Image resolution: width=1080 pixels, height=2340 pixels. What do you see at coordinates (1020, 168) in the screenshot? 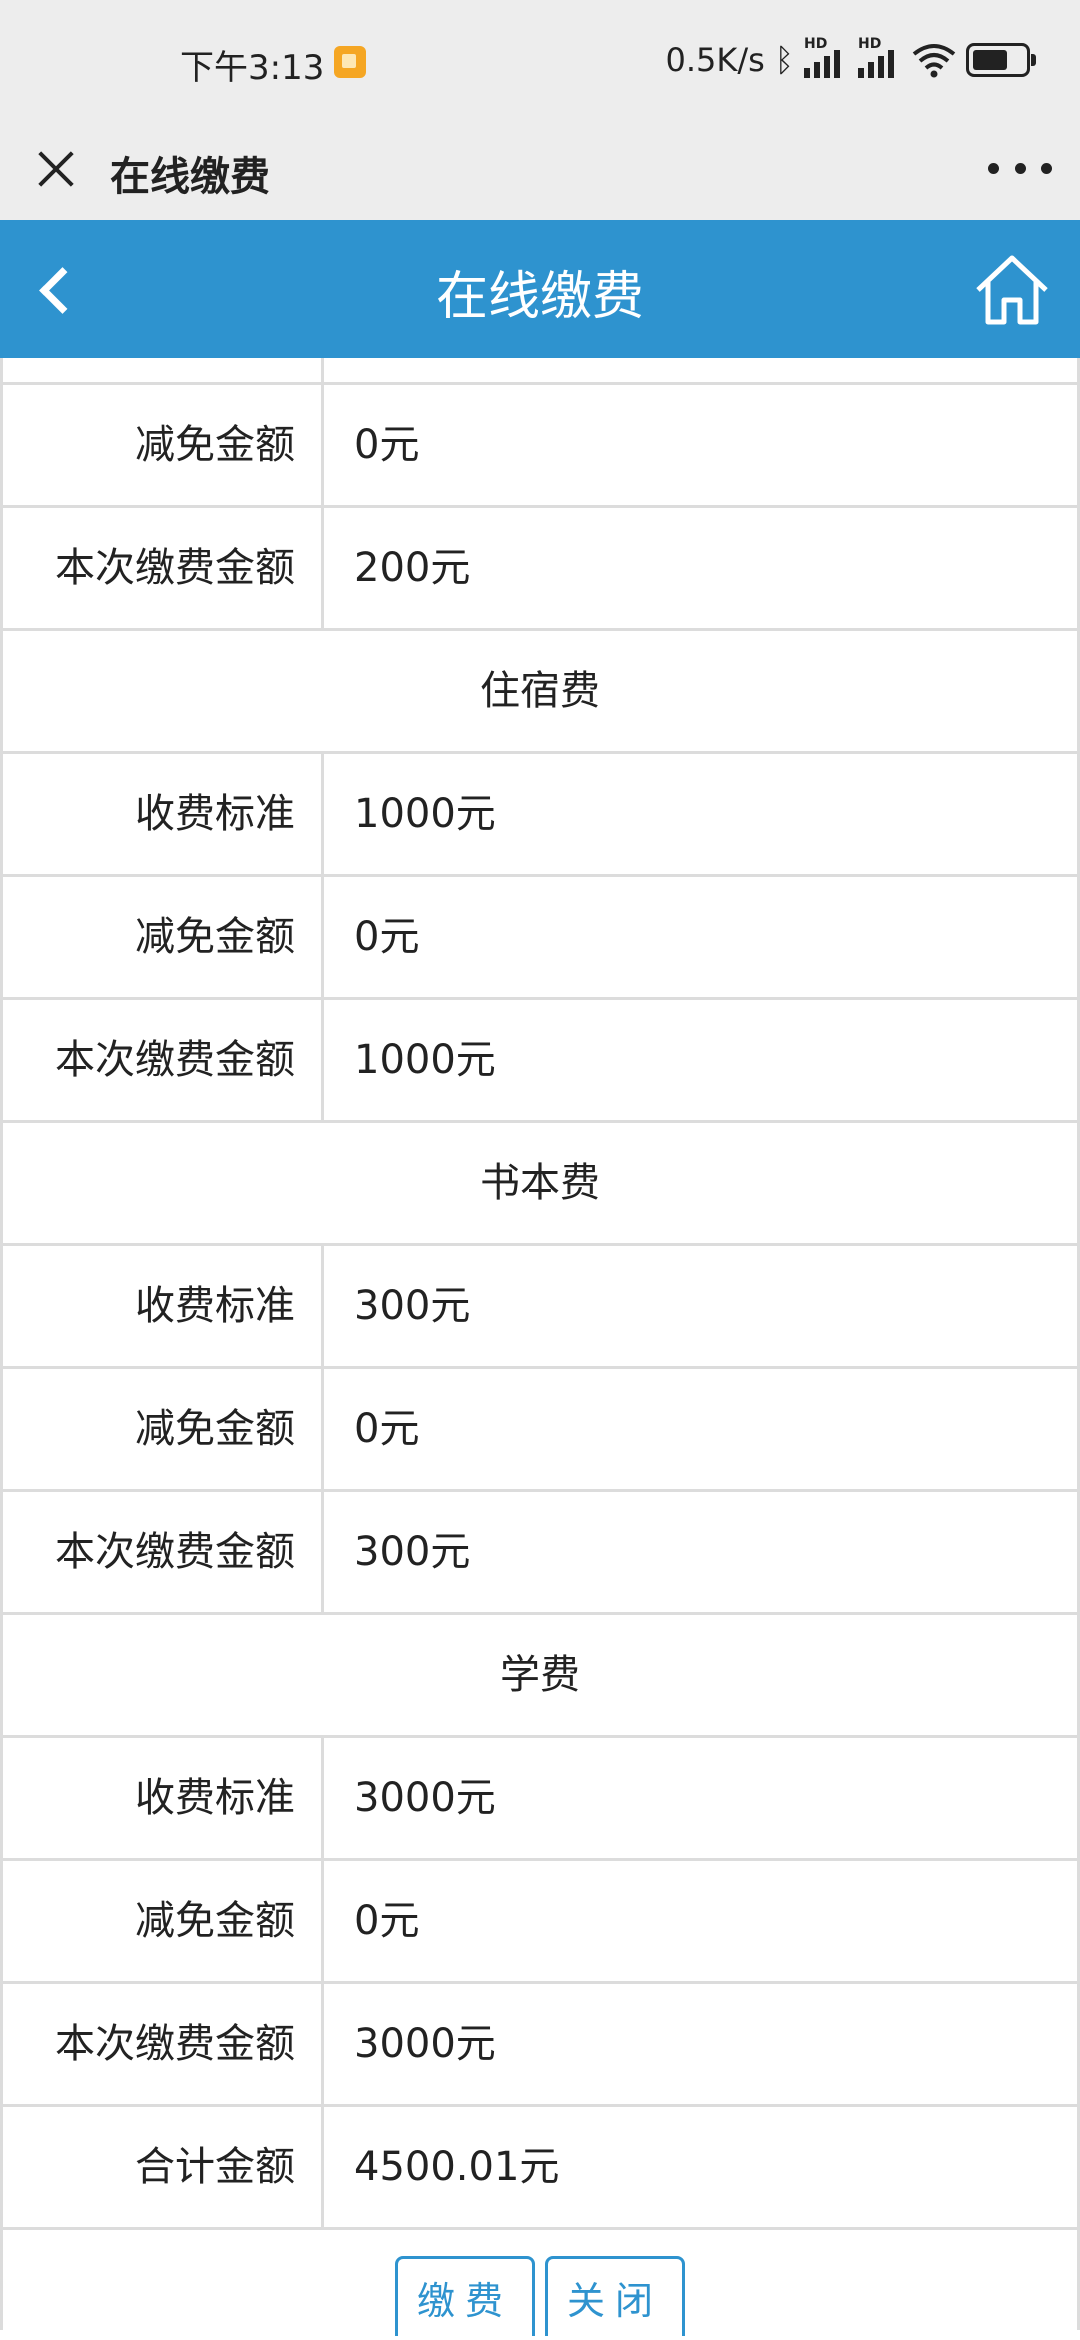
I see `more-icon` at bounding box center [1020, 168].